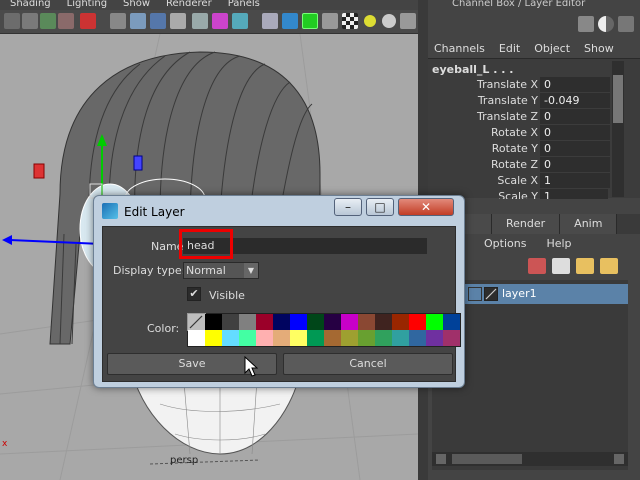 The height and width of the screenshot is (480, 640). What do you see at coordinates (589, 224) in the screenshot?
I see `tab-anim: Anim` at bounding box center [589, 224].